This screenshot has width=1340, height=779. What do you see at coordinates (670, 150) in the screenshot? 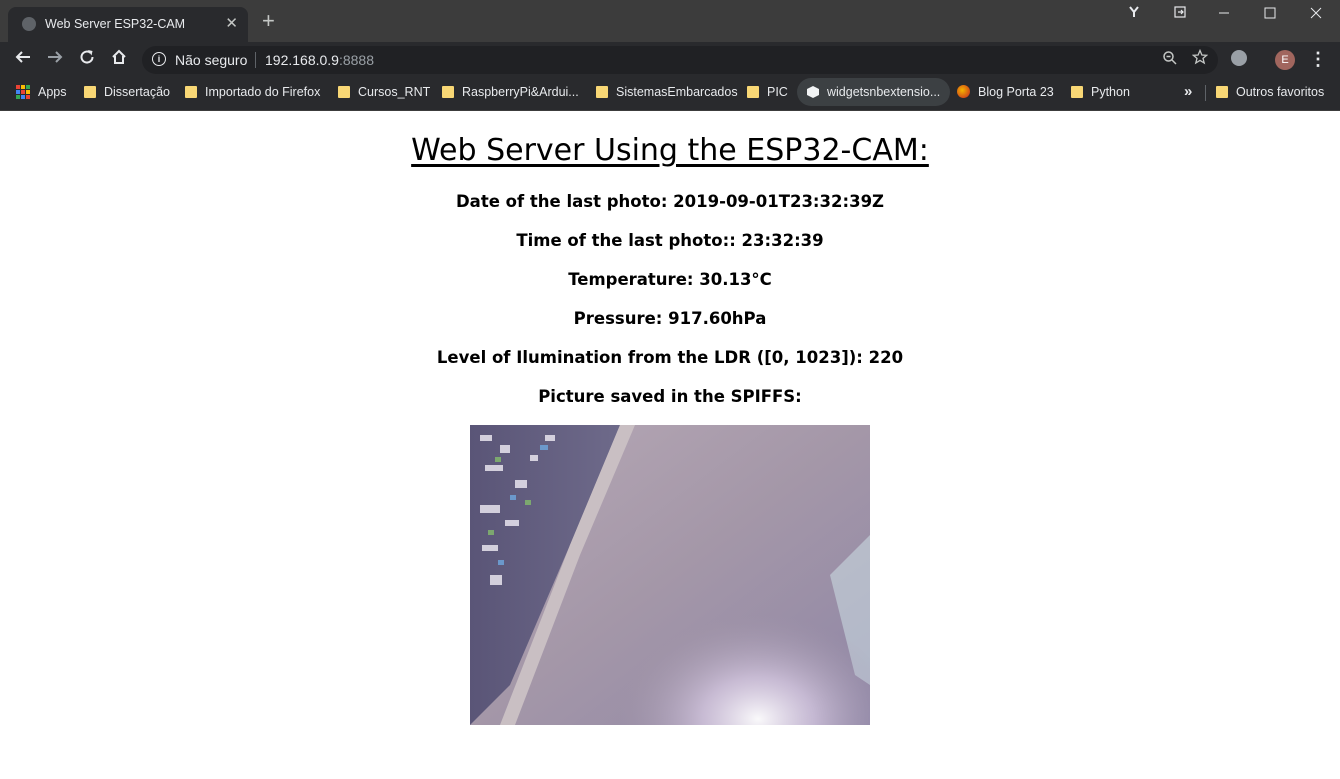
I see `page-title: Web Server Using the ESP32-CAM:` at bounding box center [670, 150].